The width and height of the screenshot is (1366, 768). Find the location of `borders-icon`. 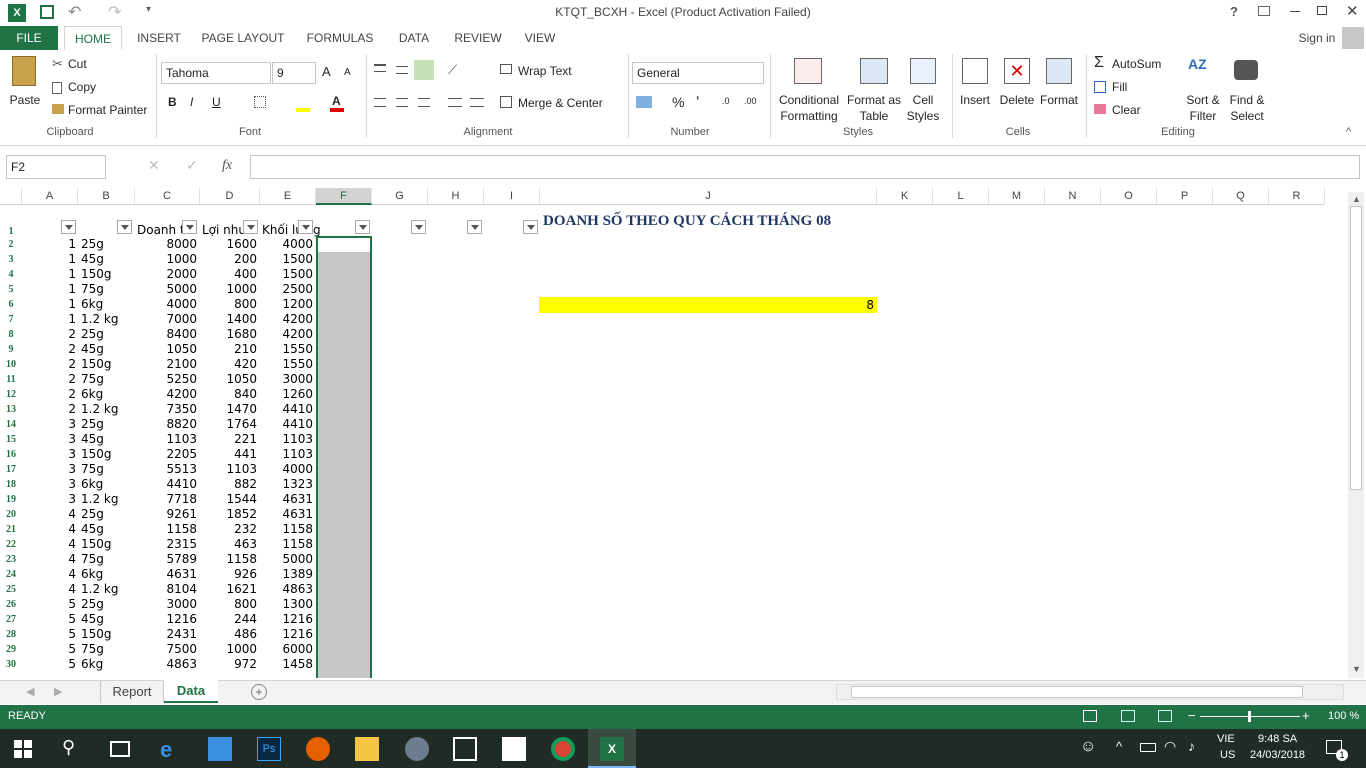

borders-icon is located at coordinates (260, 102).